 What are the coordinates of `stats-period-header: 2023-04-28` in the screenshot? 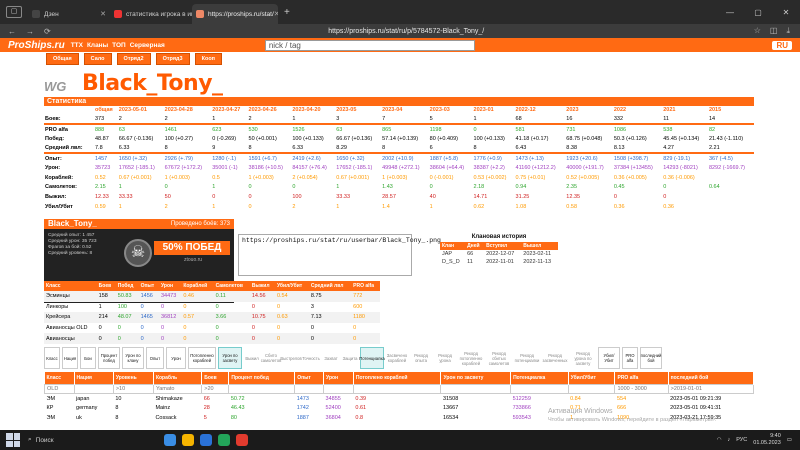 It's located at (188, 110).